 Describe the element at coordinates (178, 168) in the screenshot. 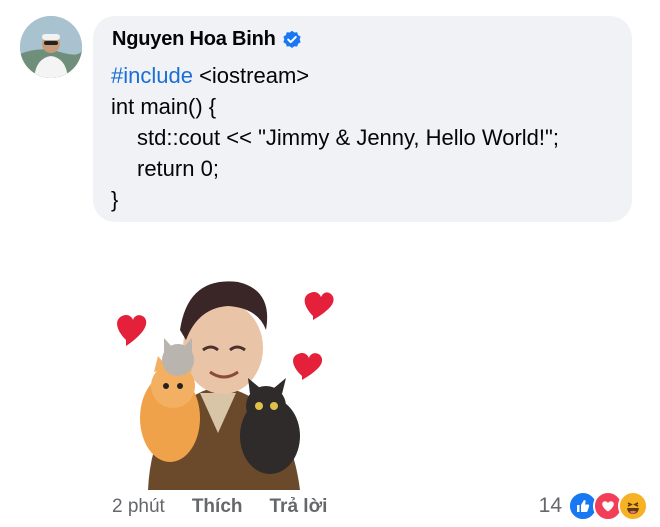

I see `code-line-return: return 0;` at that location.